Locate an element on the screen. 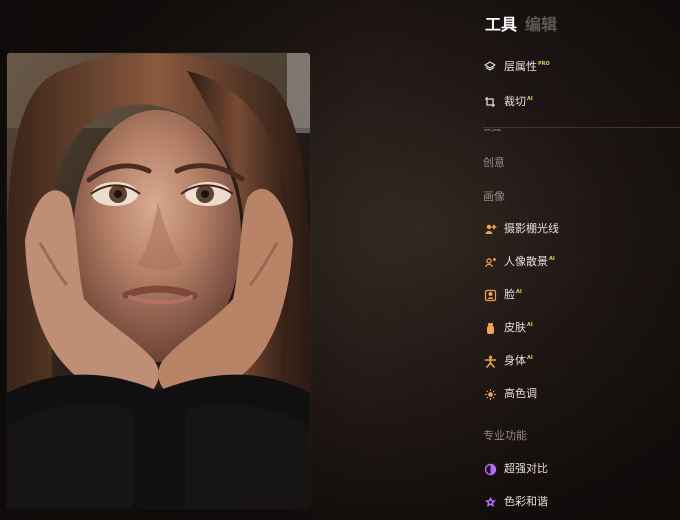  super-contrast-tool: 超强对比 is located at coordinates (515, 469).